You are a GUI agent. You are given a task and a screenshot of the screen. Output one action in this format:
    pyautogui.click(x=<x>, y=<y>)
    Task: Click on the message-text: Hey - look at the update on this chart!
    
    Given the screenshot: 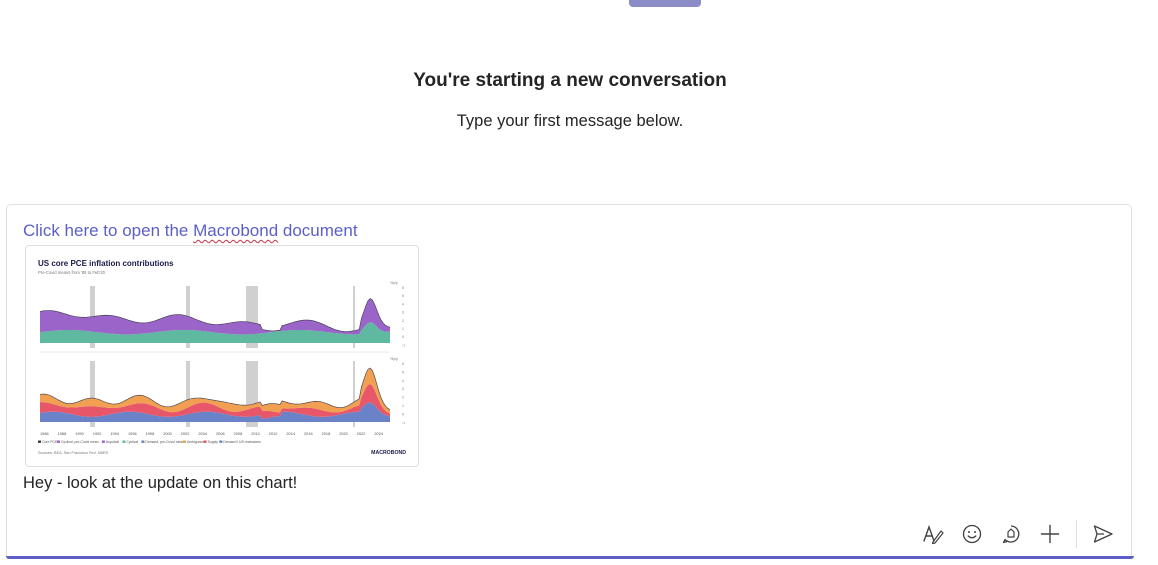 What is the action you would take?
    pyautogui.click(x=160, y=483)
    